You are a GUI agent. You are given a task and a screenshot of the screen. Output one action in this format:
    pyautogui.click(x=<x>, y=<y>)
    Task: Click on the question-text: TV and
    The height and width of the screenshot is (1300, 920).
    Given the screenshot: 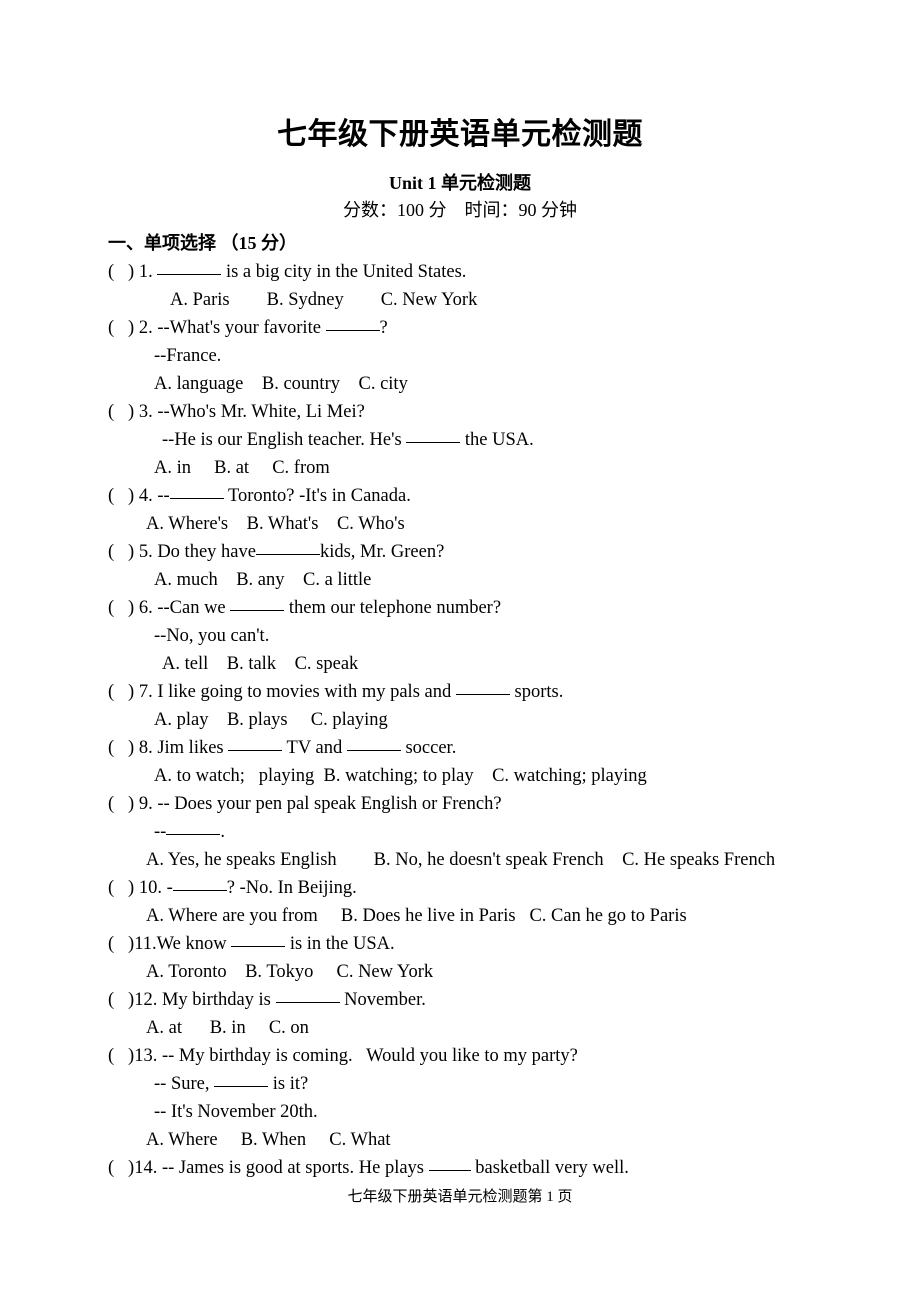 What is the action you would take?
    pyautogui.click(x=314, y=748)
    